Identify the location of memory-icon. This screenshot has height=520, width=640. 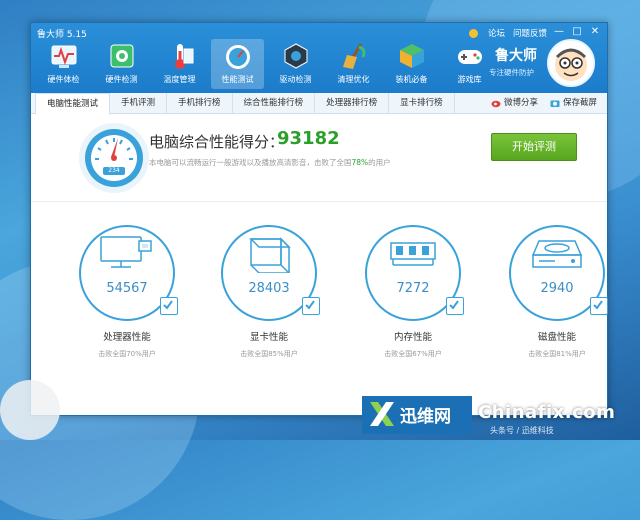
(413, 254).